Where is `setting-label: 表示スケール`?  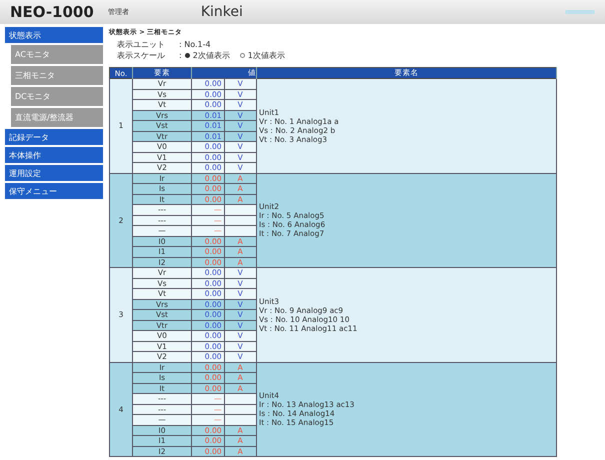 setting-label: 表示スケール is located at coordinates (141, 55).